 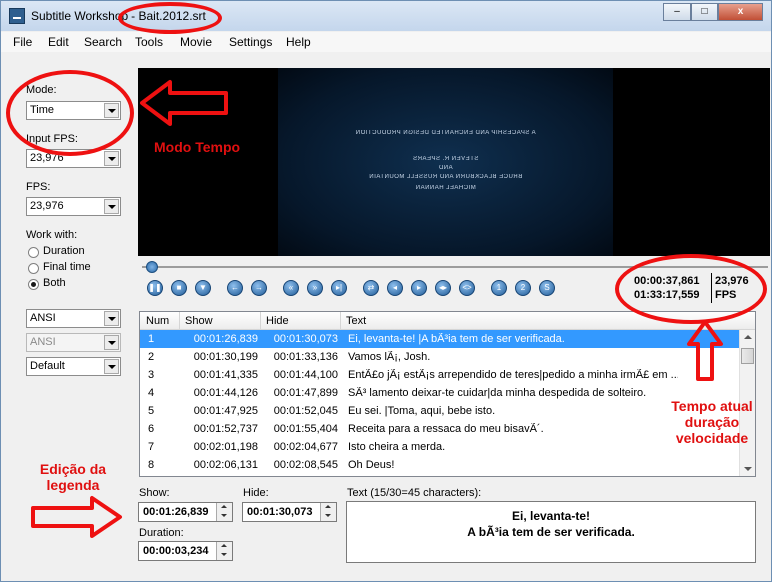 I want to click on menu-settings: Settings, so click(x=250, y=42).